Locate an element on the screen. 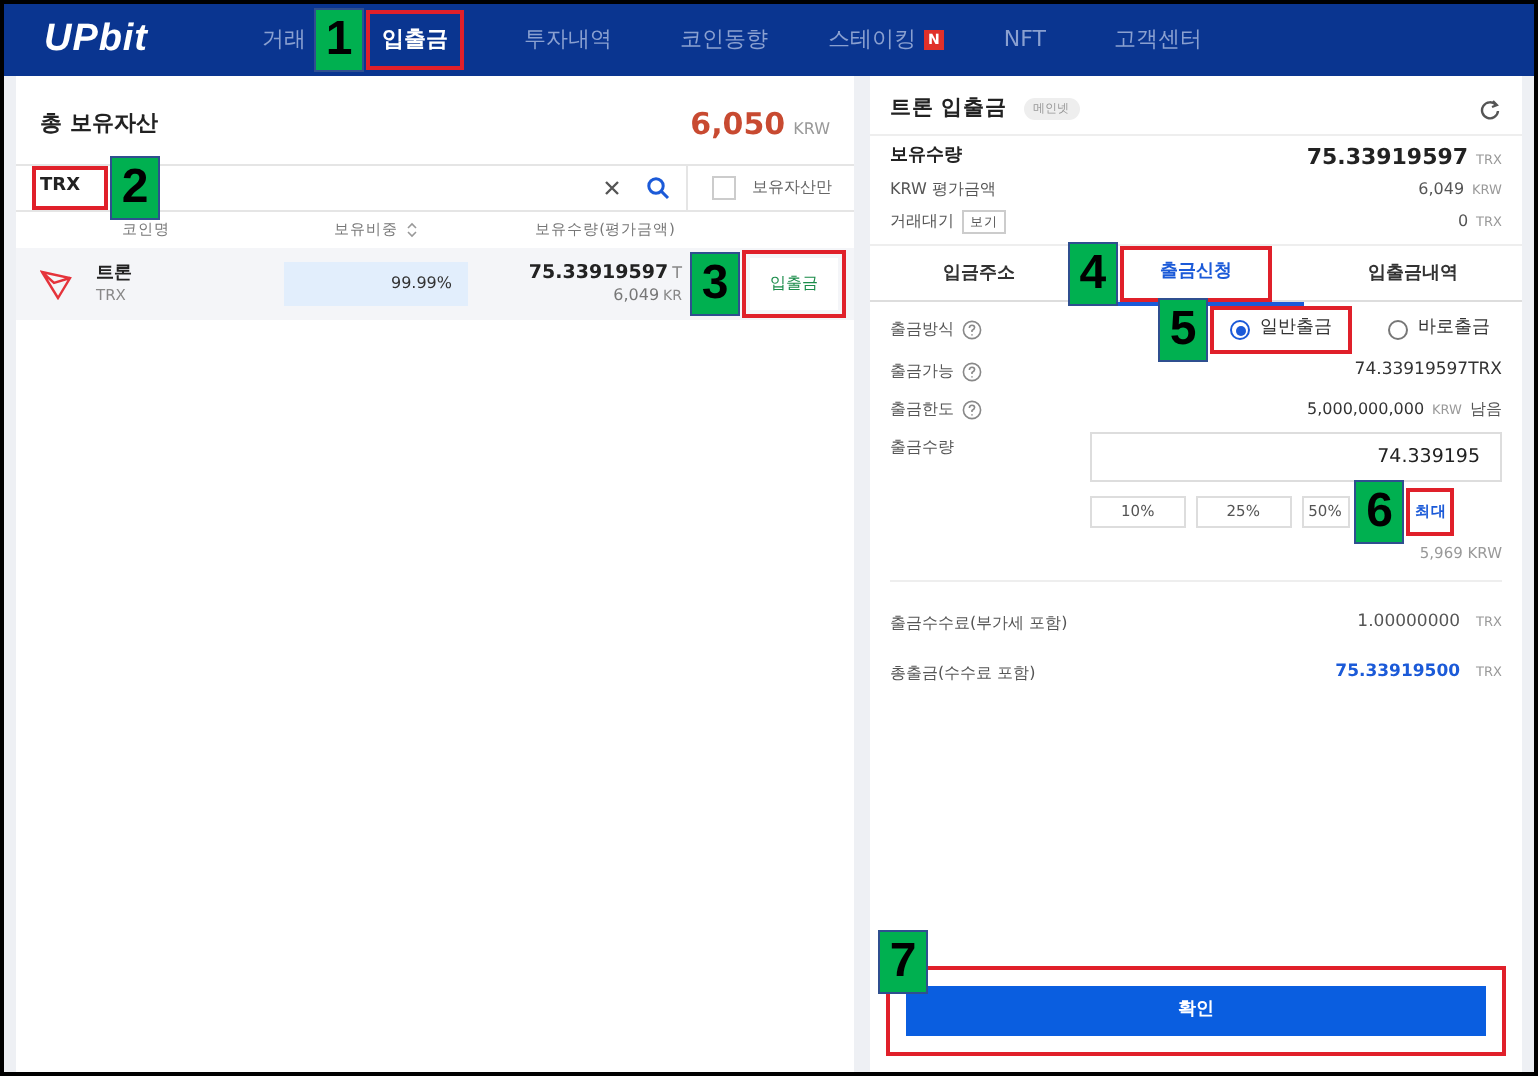  search-icon is located at coordinates (658, 188).